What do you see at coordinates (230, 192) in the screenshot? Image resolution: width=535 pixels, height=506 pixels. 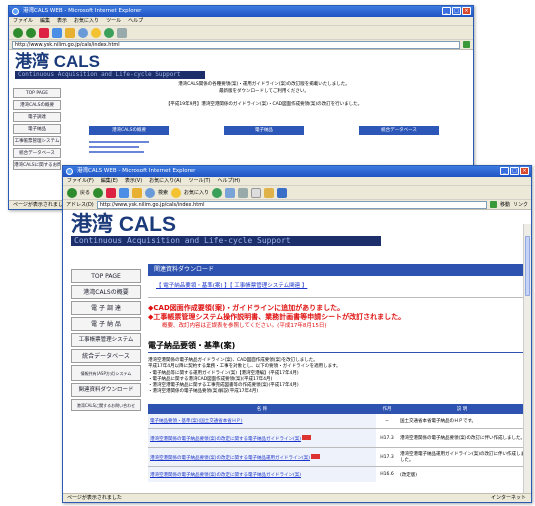 I see `history-icon` at bounding box center [230, 192].